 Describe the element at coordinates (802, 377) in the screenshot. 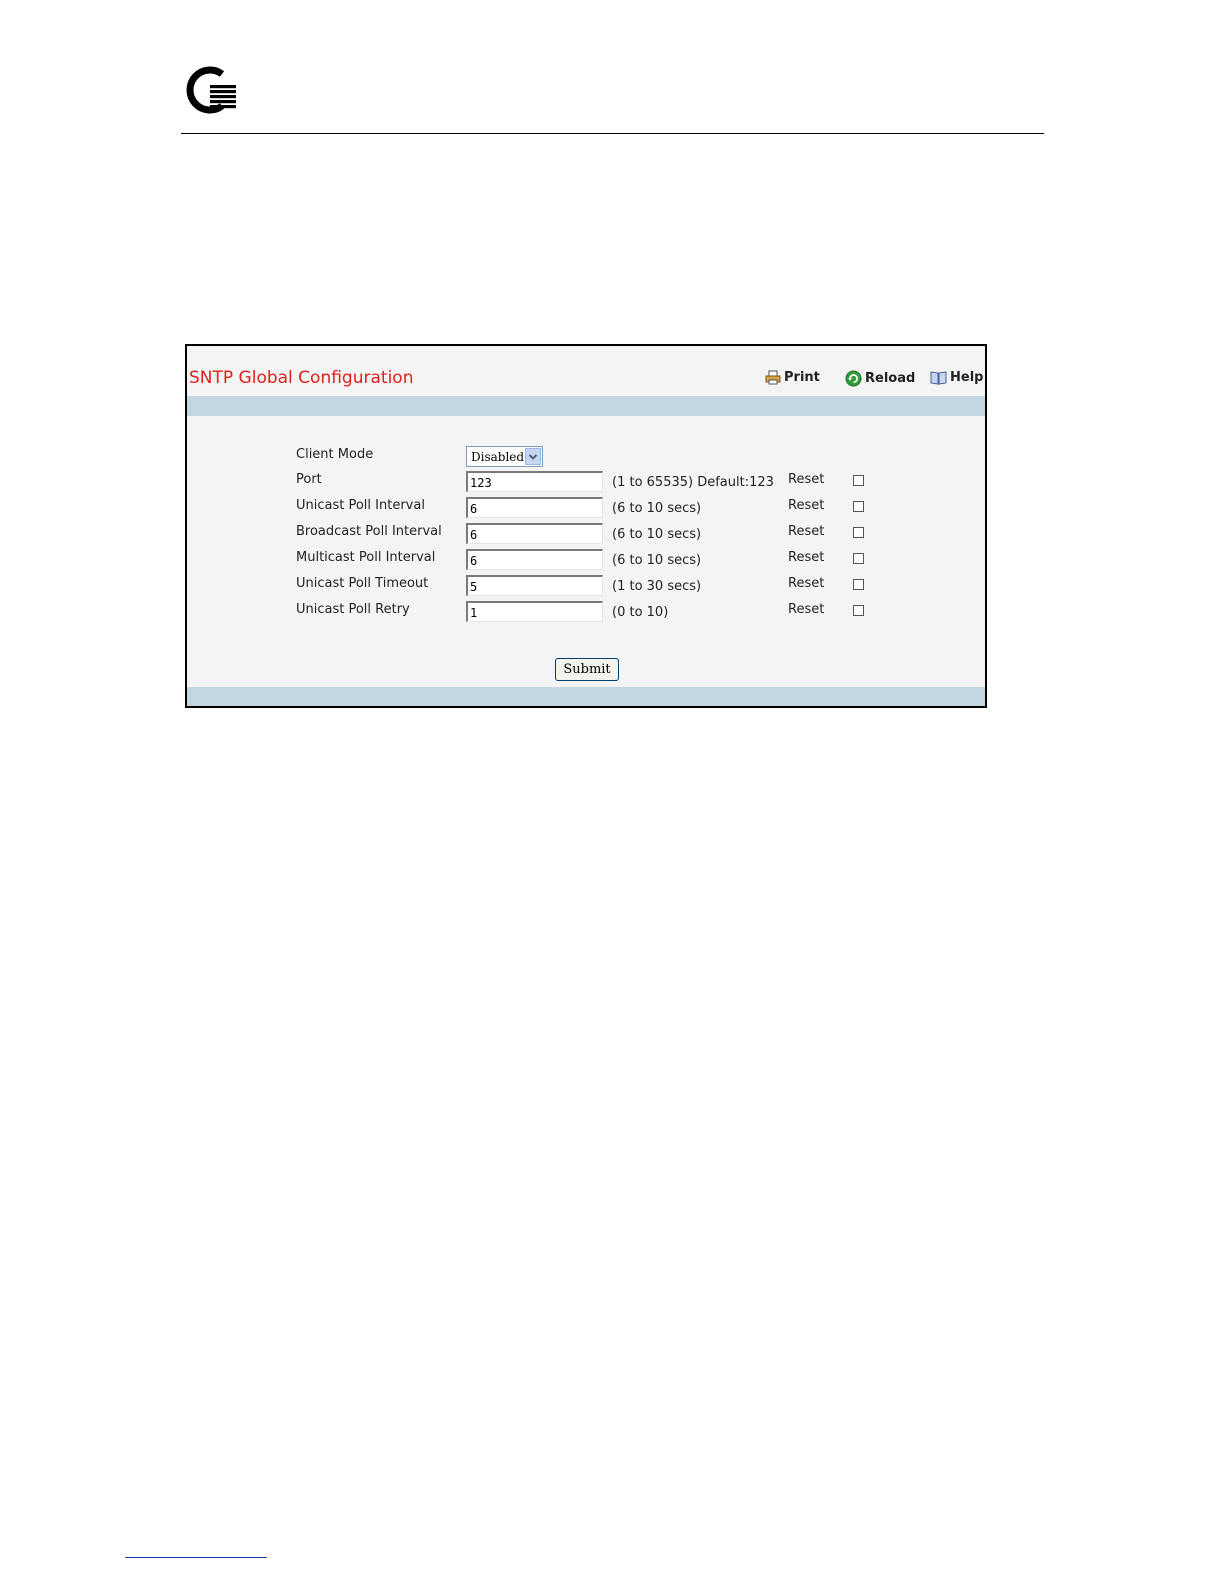

I see `print-label: Print` at that location.